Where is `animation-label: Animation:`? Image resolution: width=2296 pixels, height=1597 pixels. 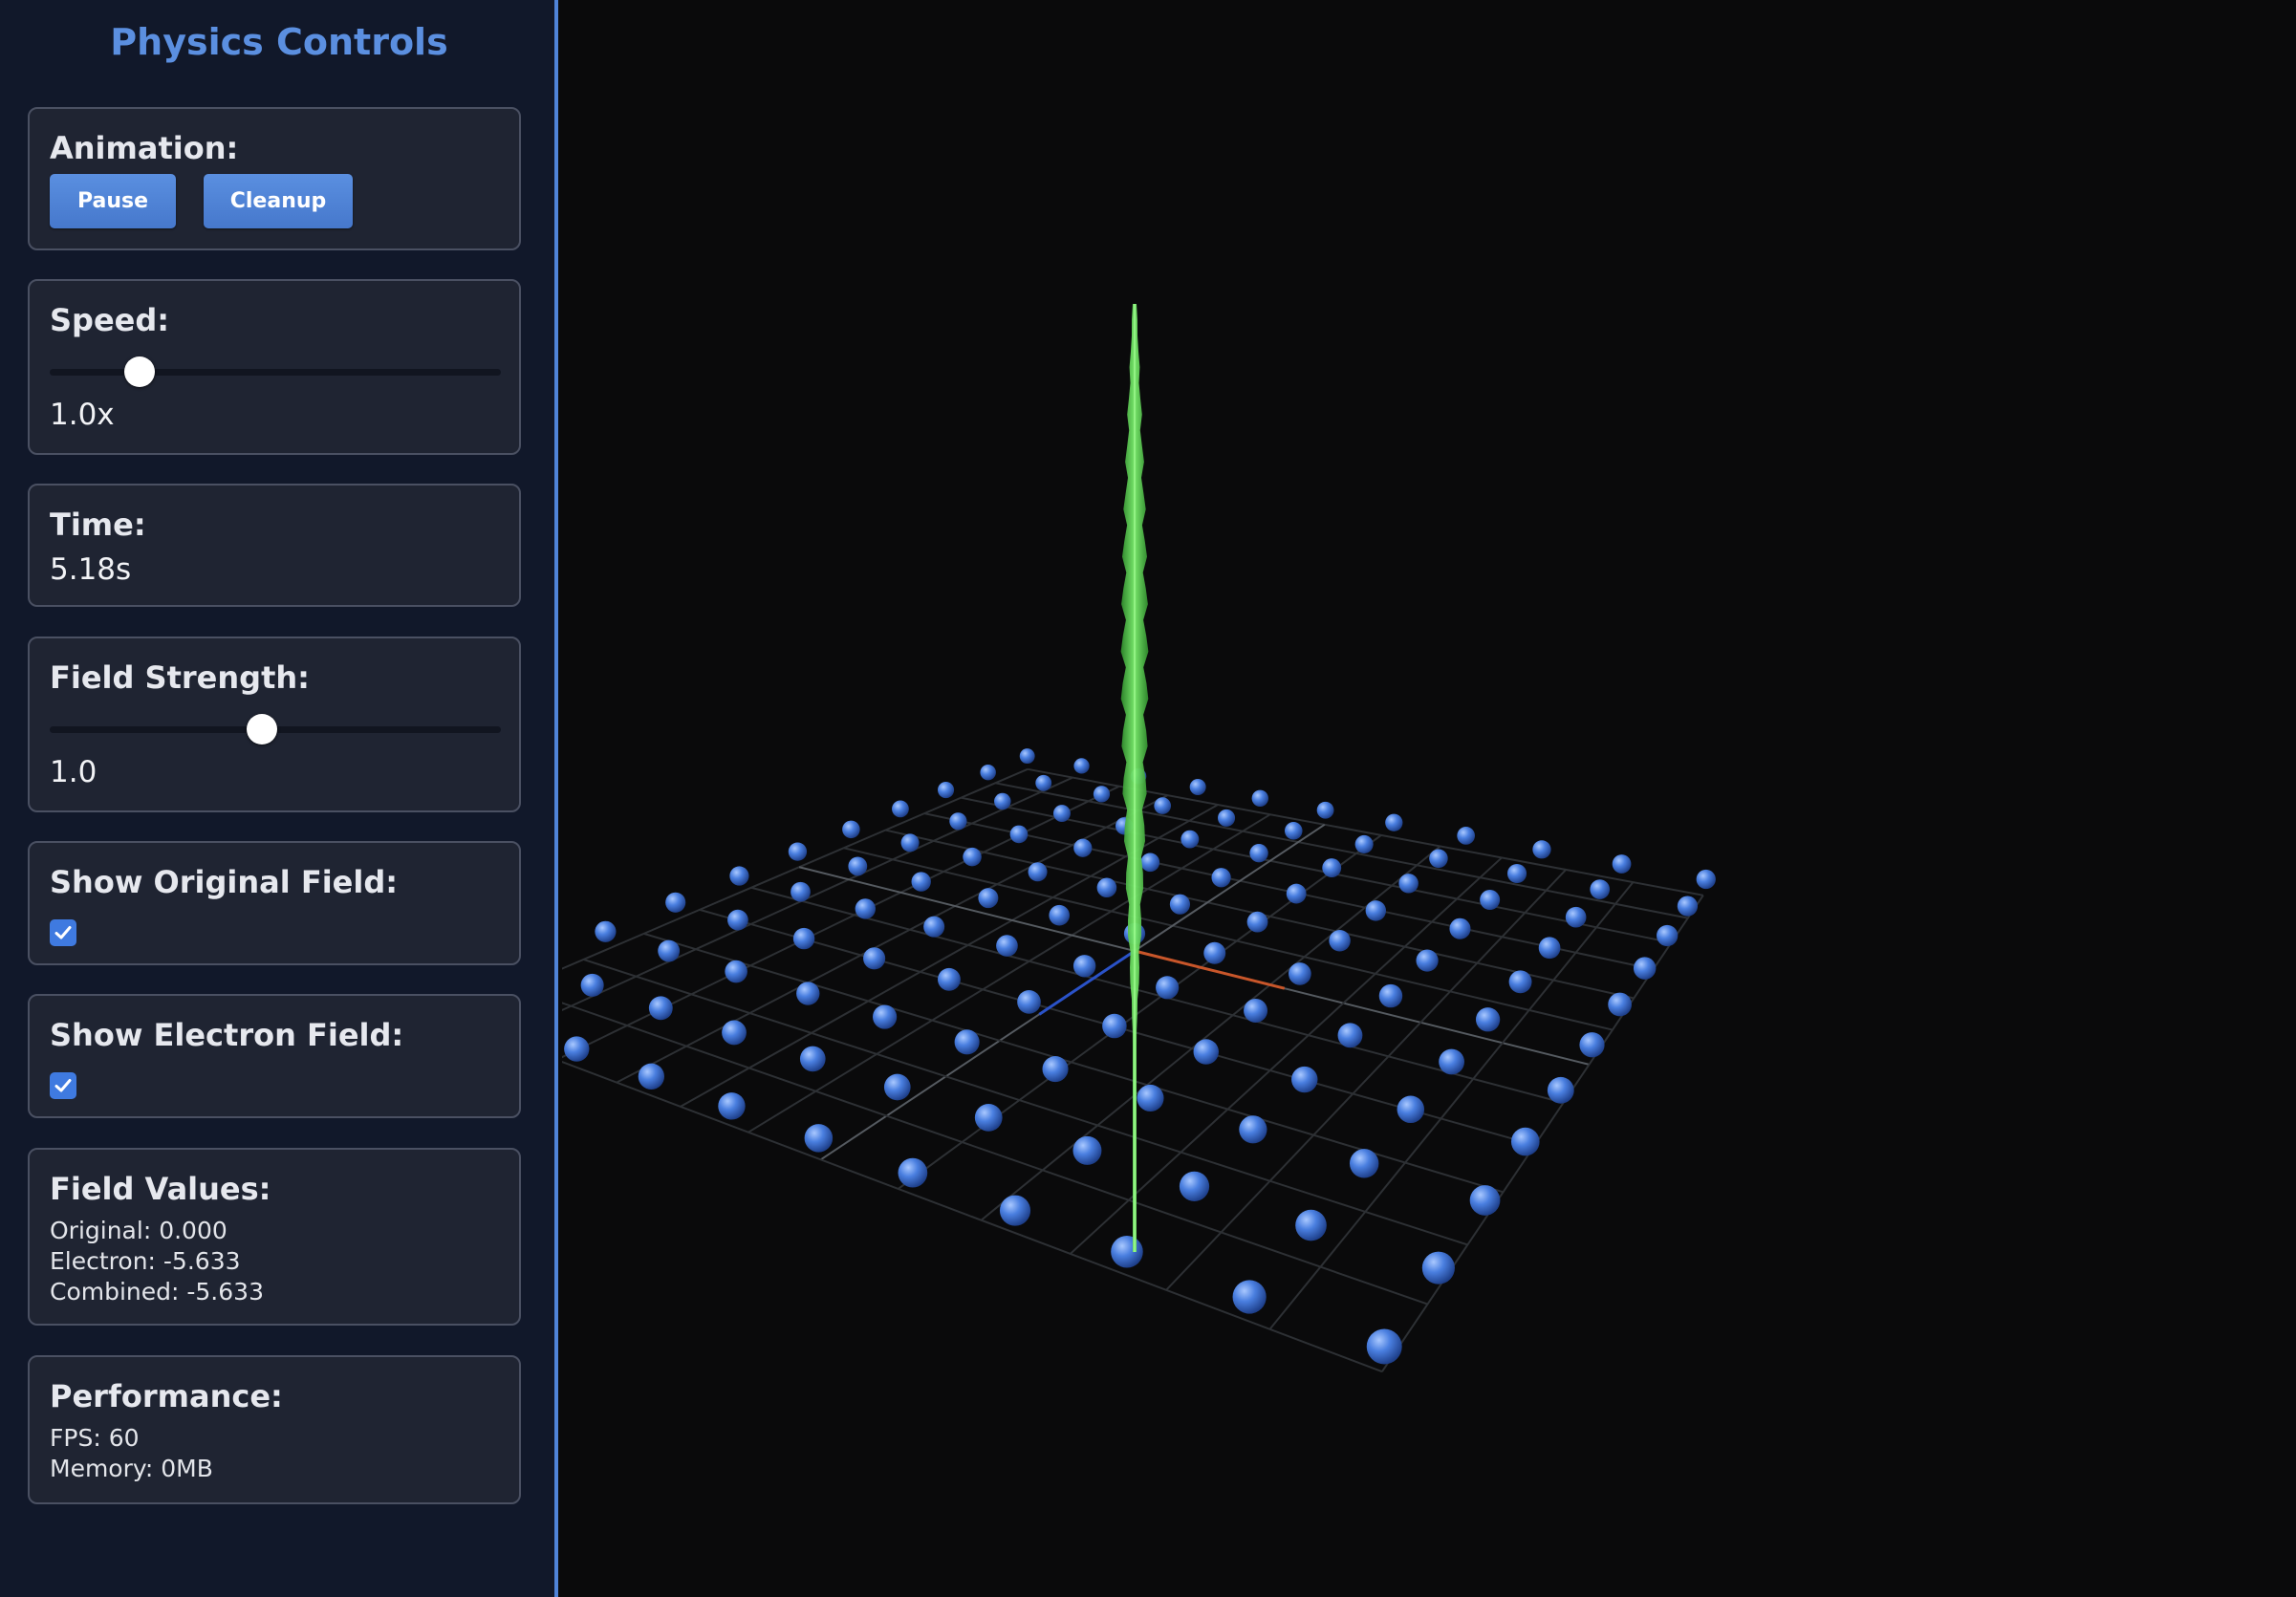
animation-label: Animation: is located at coordinates (144, 148).